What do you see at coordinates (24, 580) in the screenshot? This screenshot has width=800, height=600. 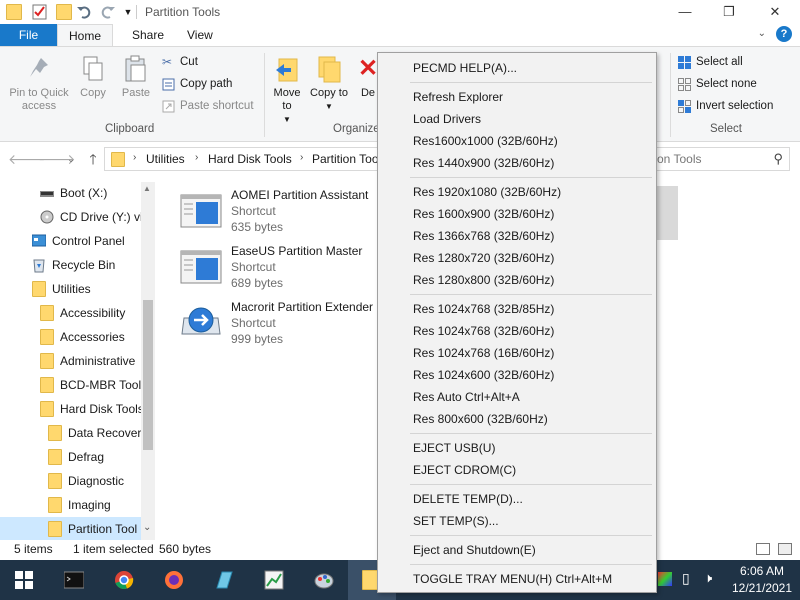 I see `start-button` at bounding box center [24, 580].